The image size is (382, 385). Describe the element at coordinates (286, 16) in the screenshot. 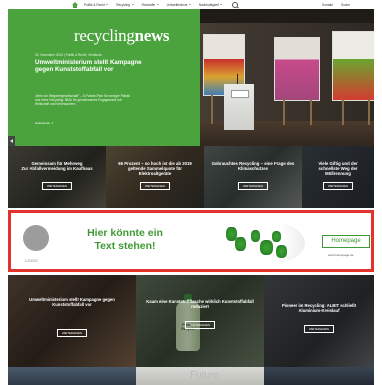

I see `hero-ceiling` at that location.